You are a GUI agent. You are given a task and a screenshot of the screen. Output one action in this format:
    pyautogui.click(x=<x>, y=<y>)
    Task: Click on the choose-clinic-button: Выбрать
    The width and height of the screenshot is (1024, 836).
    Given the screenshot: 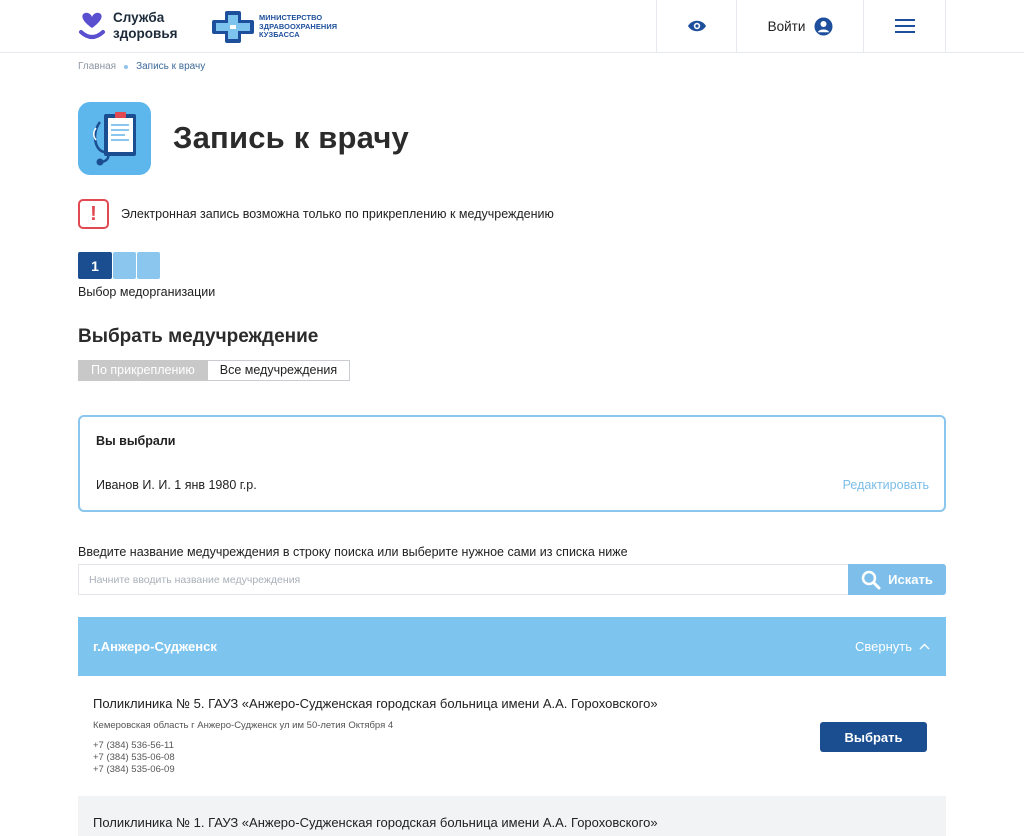 What is the action you would take?
    pyautogui.click(x=873, y=737)
    